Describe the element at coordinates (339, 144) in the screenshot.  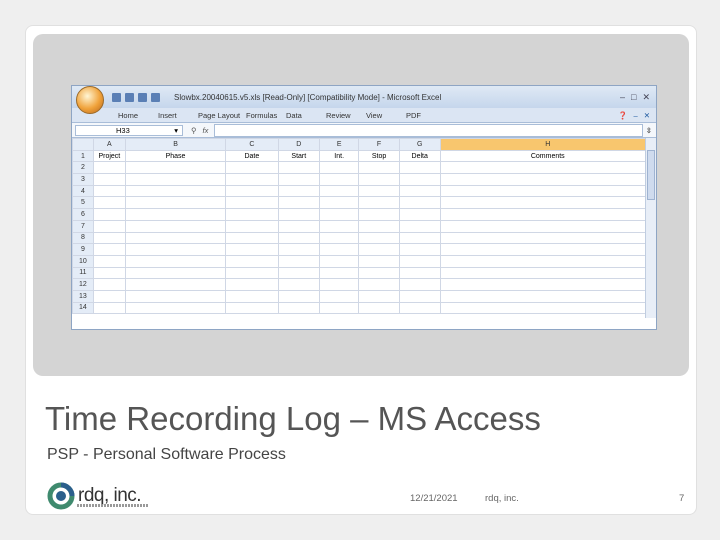
I see `column-header: E` at that location.